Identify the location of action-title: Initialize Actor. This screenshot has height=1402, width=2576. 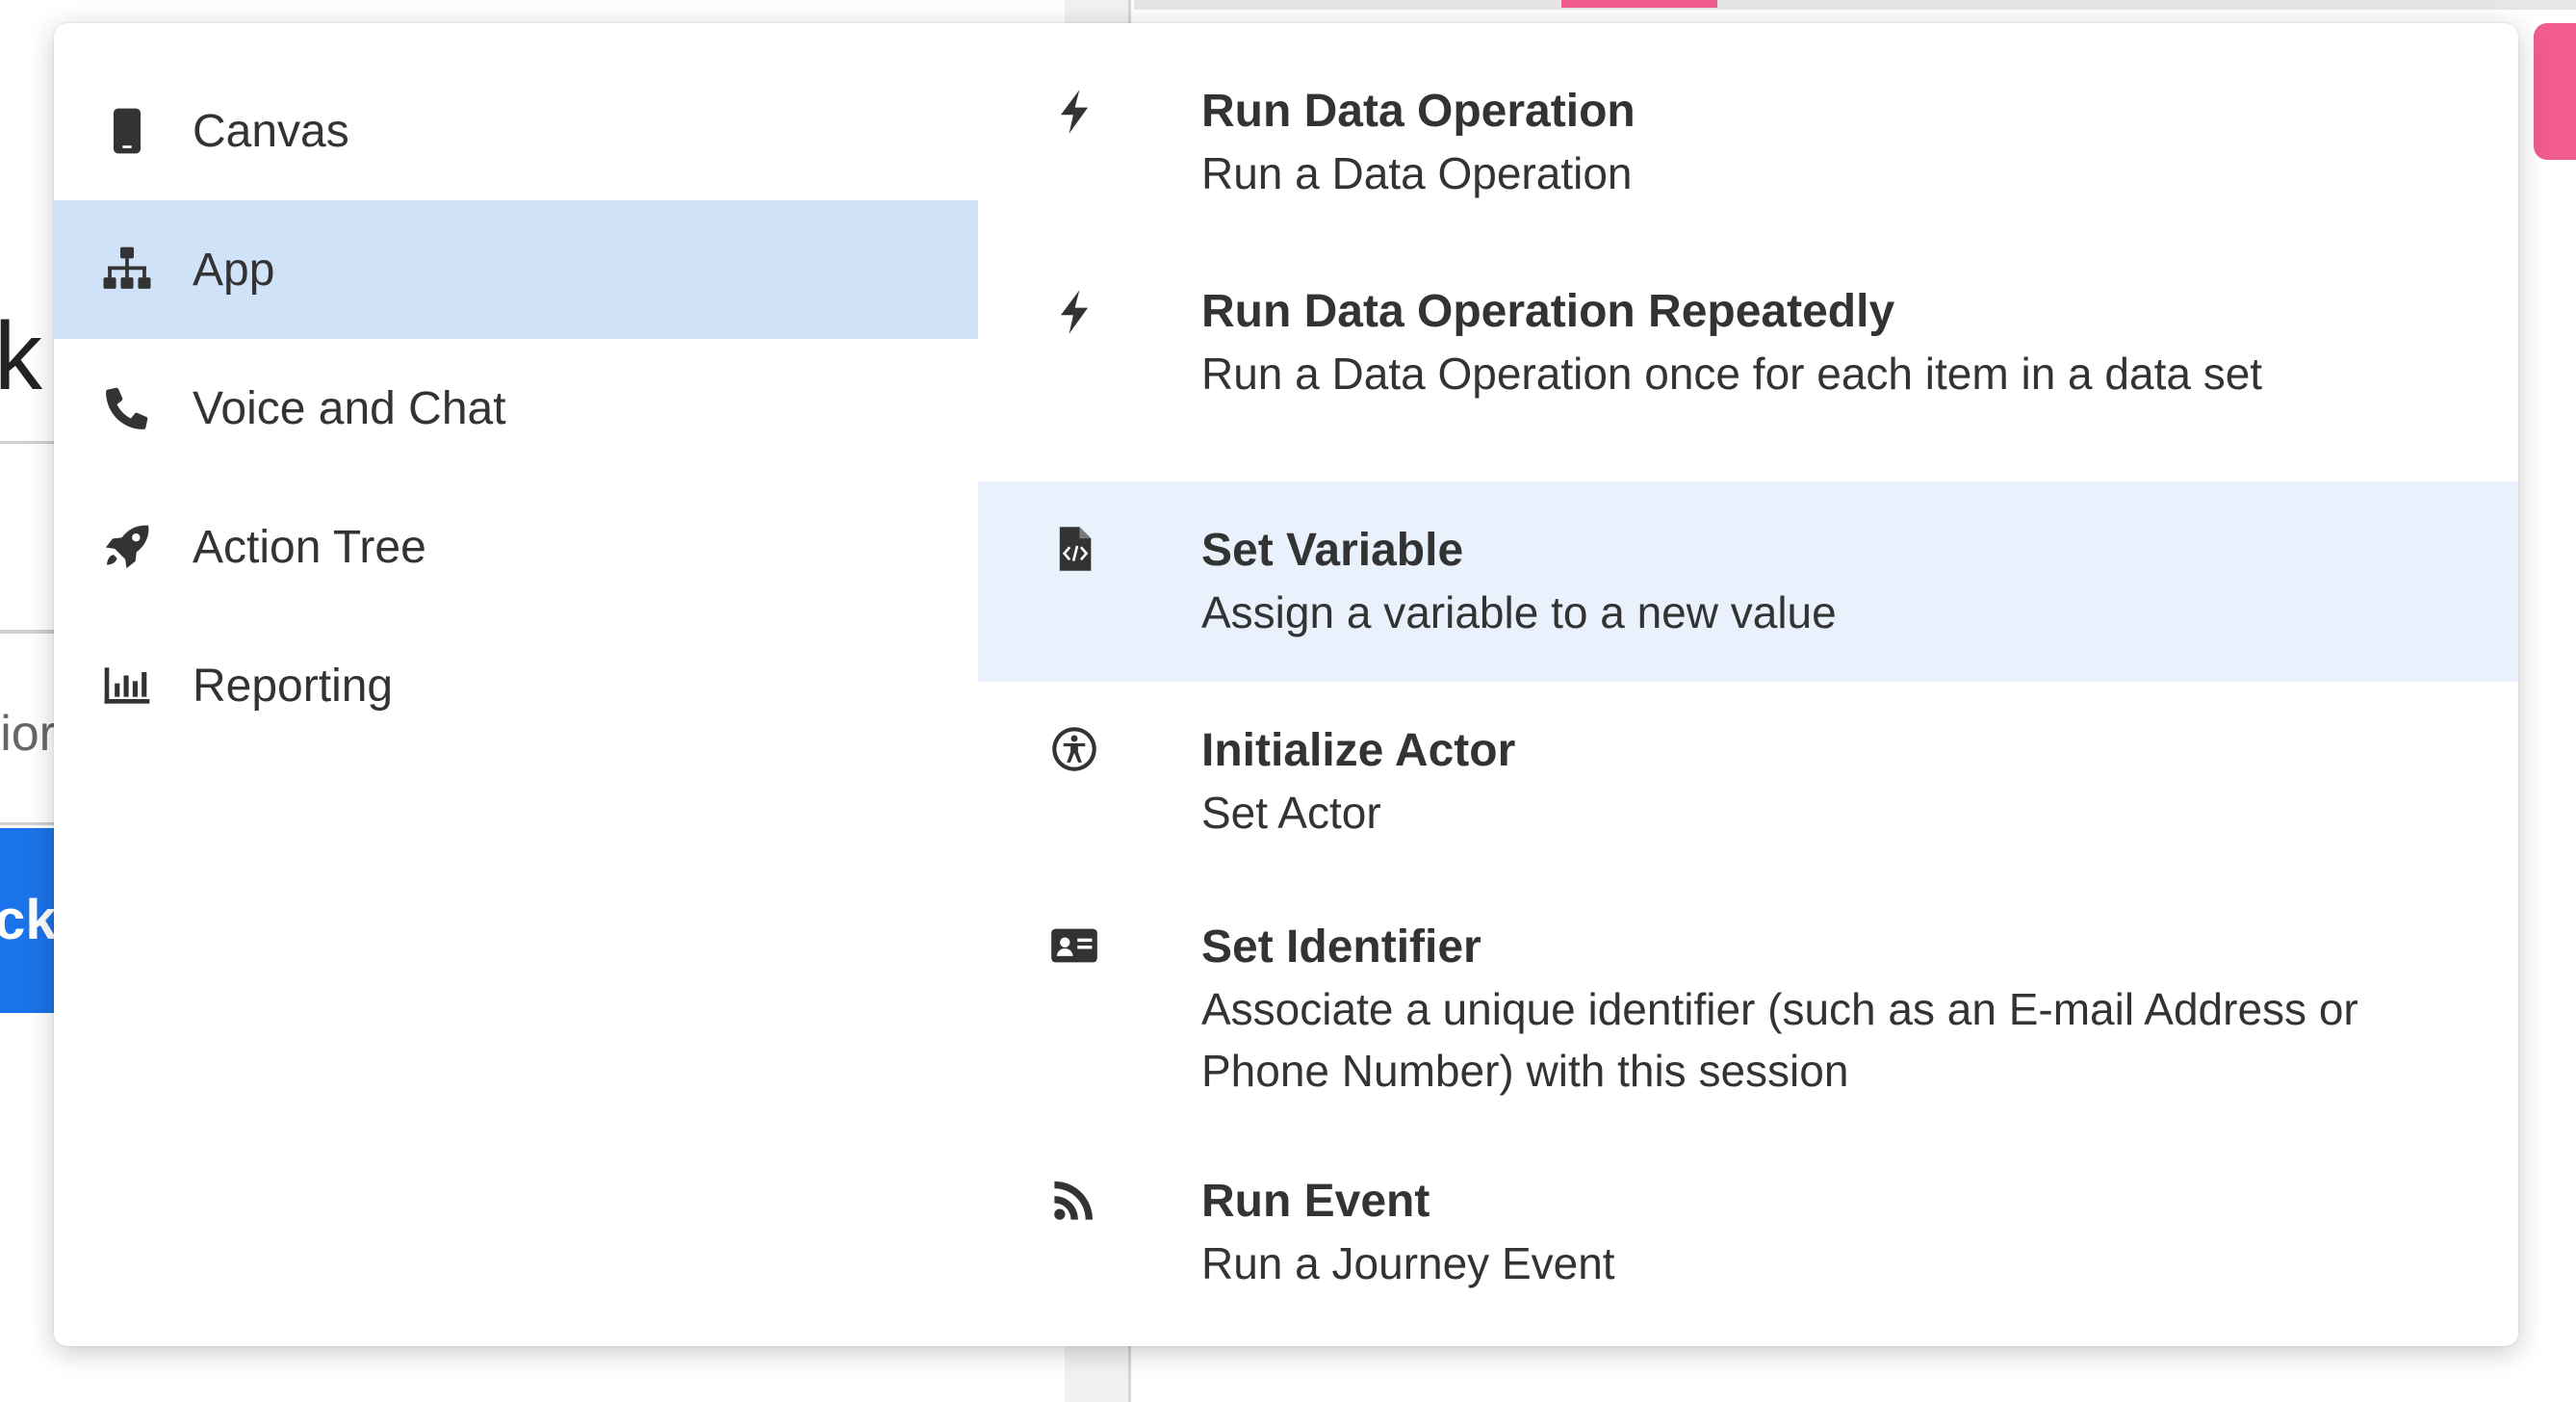
(1359, 750).